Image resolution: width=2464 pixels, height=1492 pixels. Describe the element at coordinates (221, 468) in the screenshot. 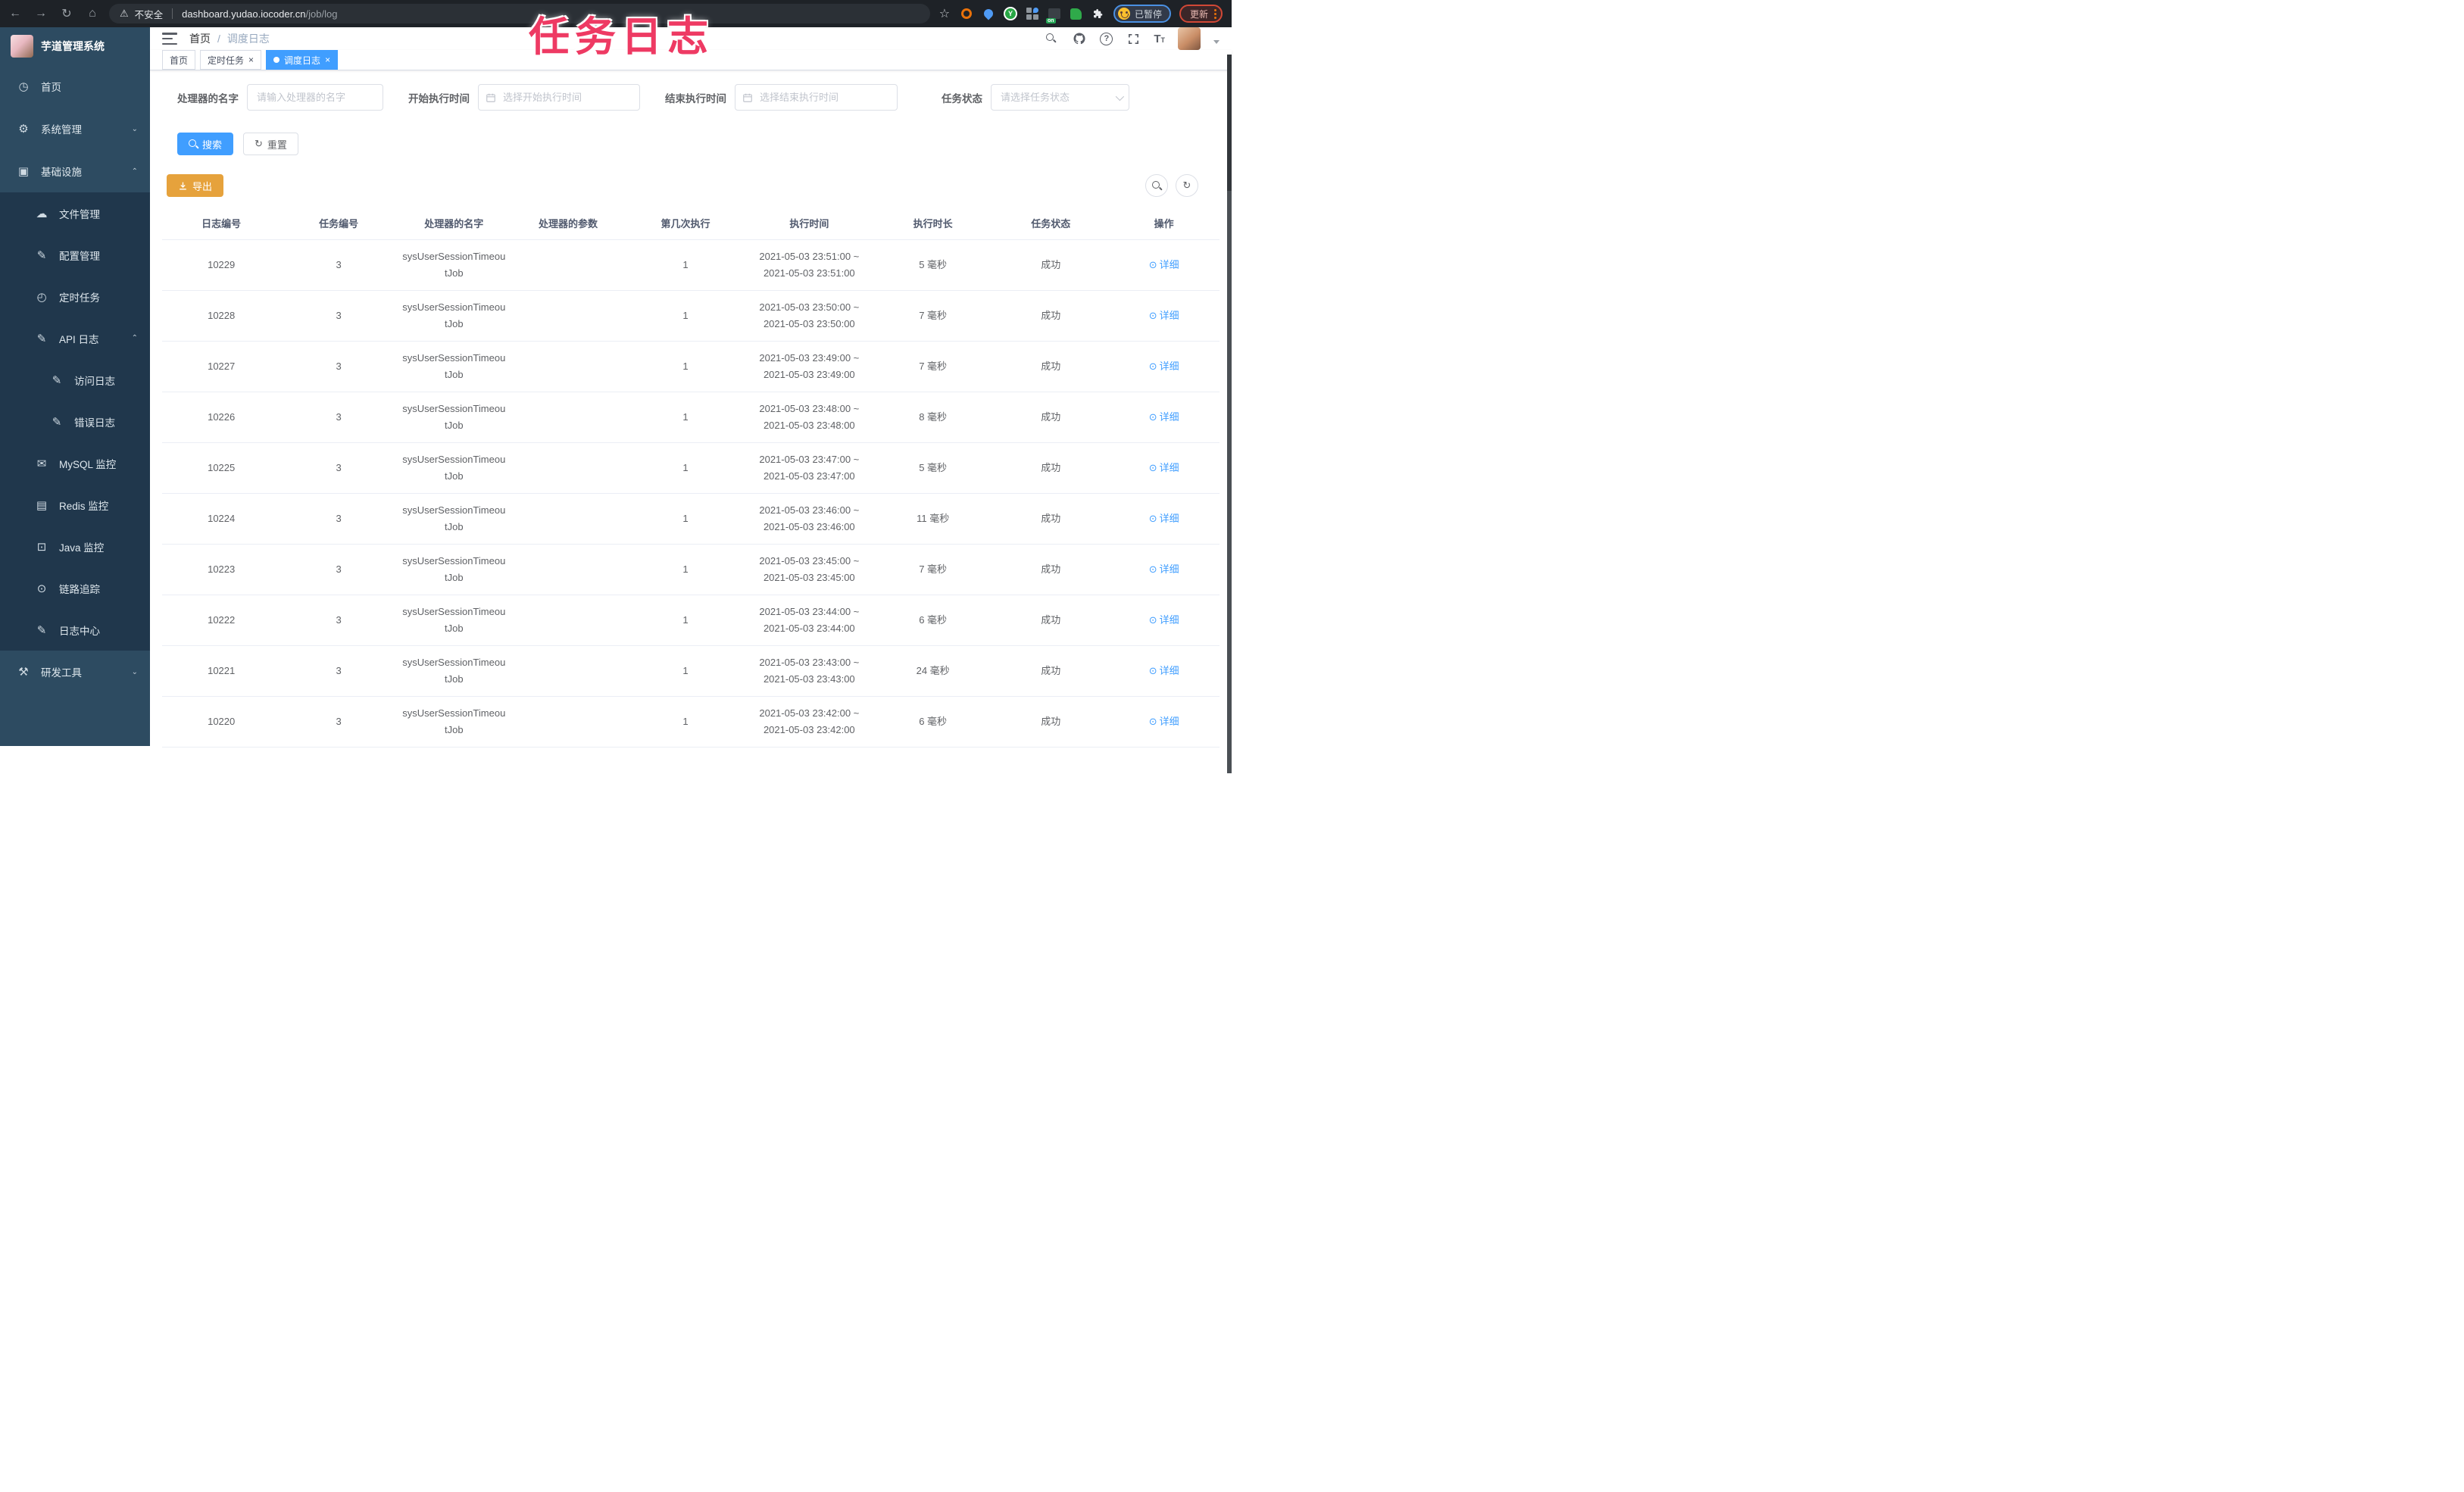

I see `table-cell: 10225` at that location.